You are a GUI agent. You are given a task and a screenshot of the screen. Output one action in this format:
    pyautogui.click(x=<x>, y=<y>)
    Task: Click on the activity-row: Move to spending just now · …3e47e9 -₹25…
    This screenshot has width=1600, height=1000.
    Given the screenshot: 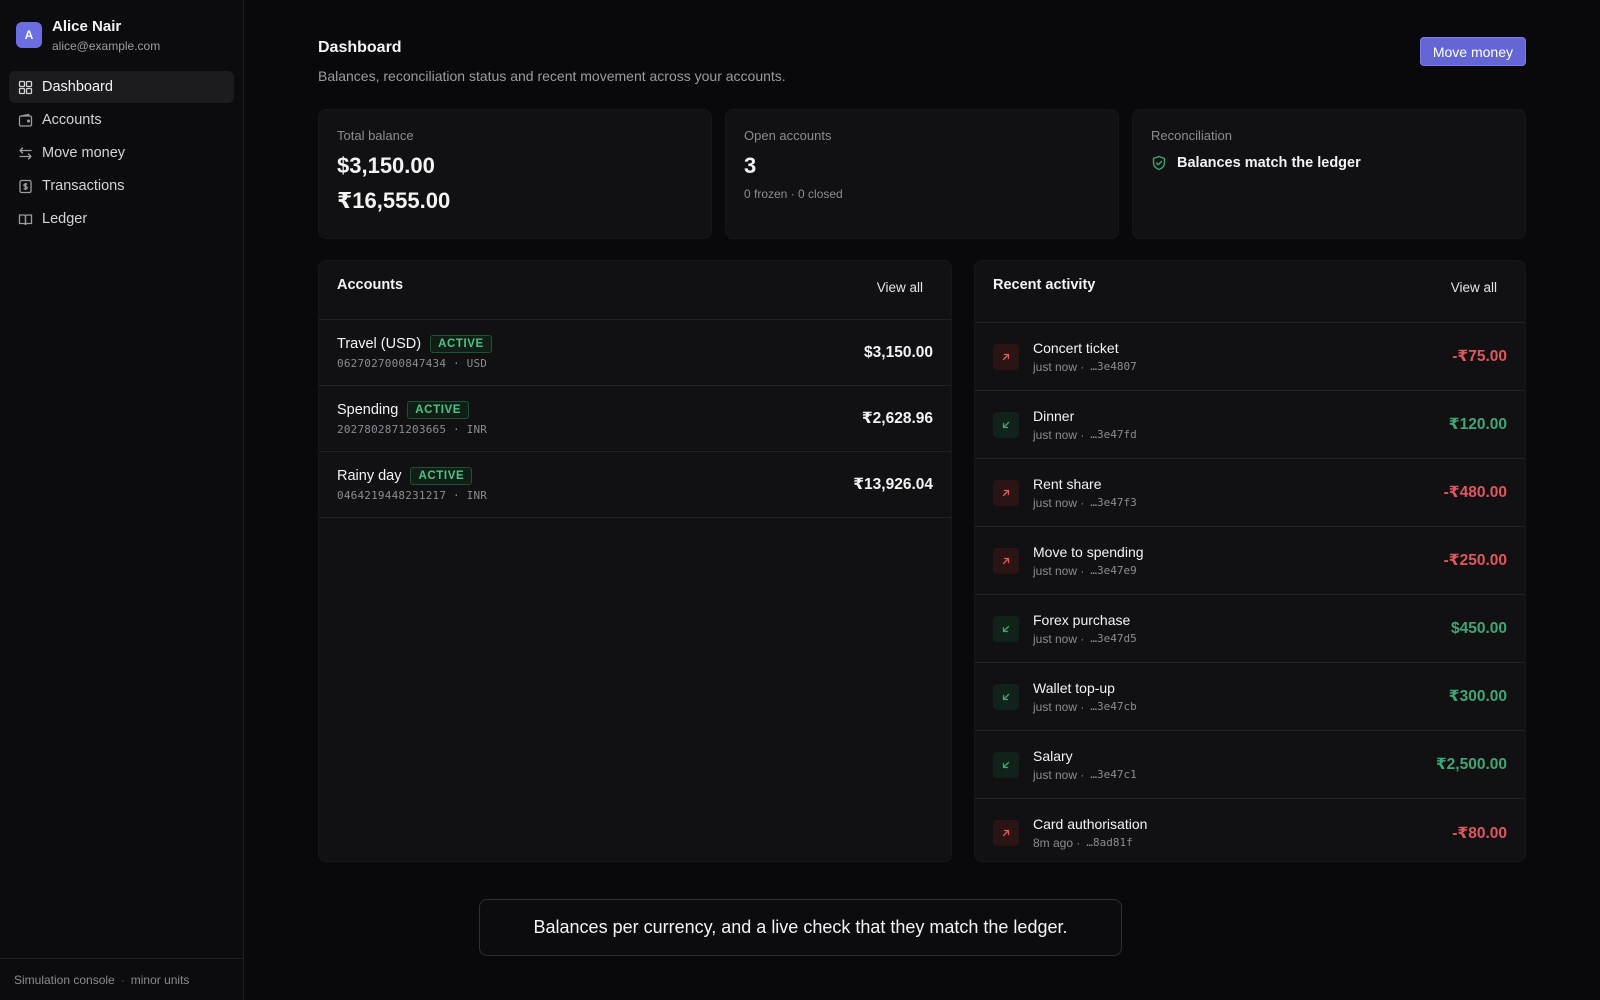 What is the action you would take?
    pyautogui.click(x=1250, y=561)
    